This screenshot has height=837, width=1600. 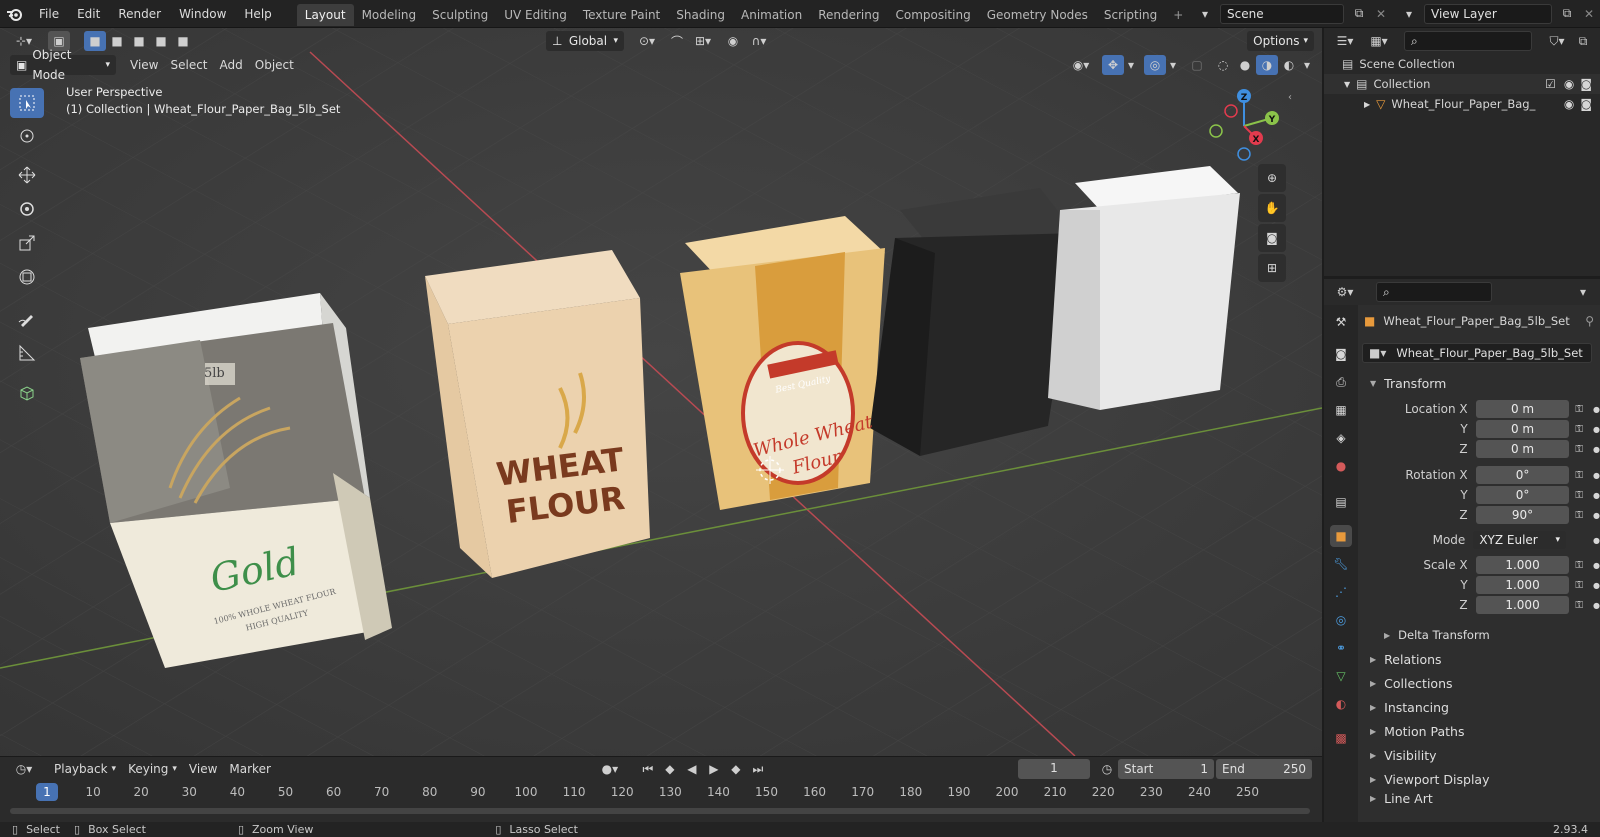 I want to click on viewport-menu-add: Add, so click(x=231, y=65).